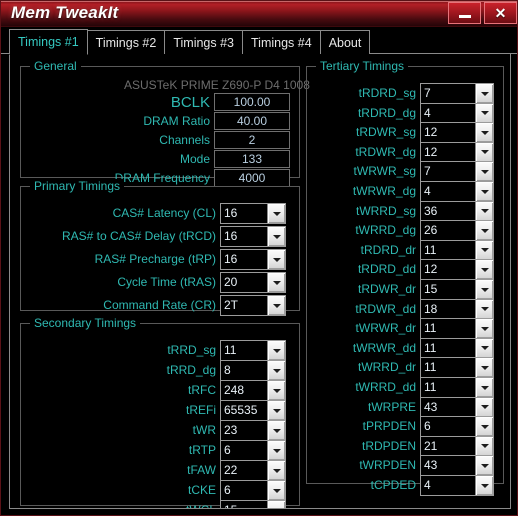 This screenshot has width=518, height=516. Describe the element at coordinates (345, 42) in the screenshot. I see `tab-about: About` at that location.